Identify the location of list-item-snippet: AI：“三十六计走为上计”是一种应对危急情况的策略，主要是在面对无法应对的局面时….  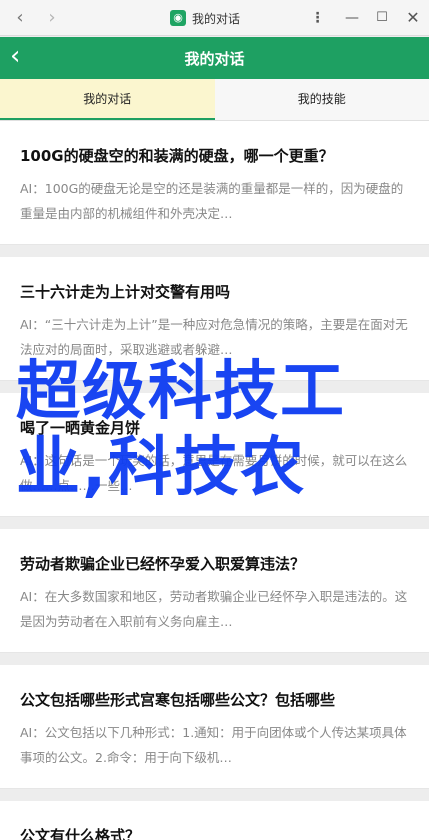
(214, 337).